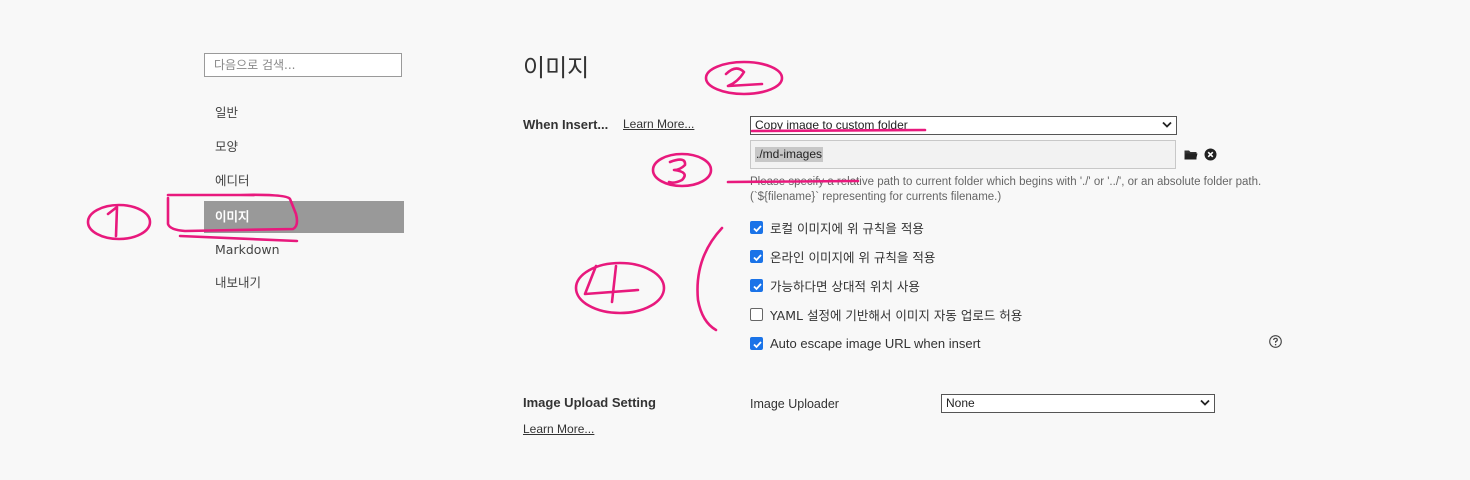 Image resolution: width=1470 pixels, height=480 pixels. What do you see at coordinates (304, 283) in the screenshot?
I see `sidebar-item-export: 내보내기` at bounding box center [304, 283].